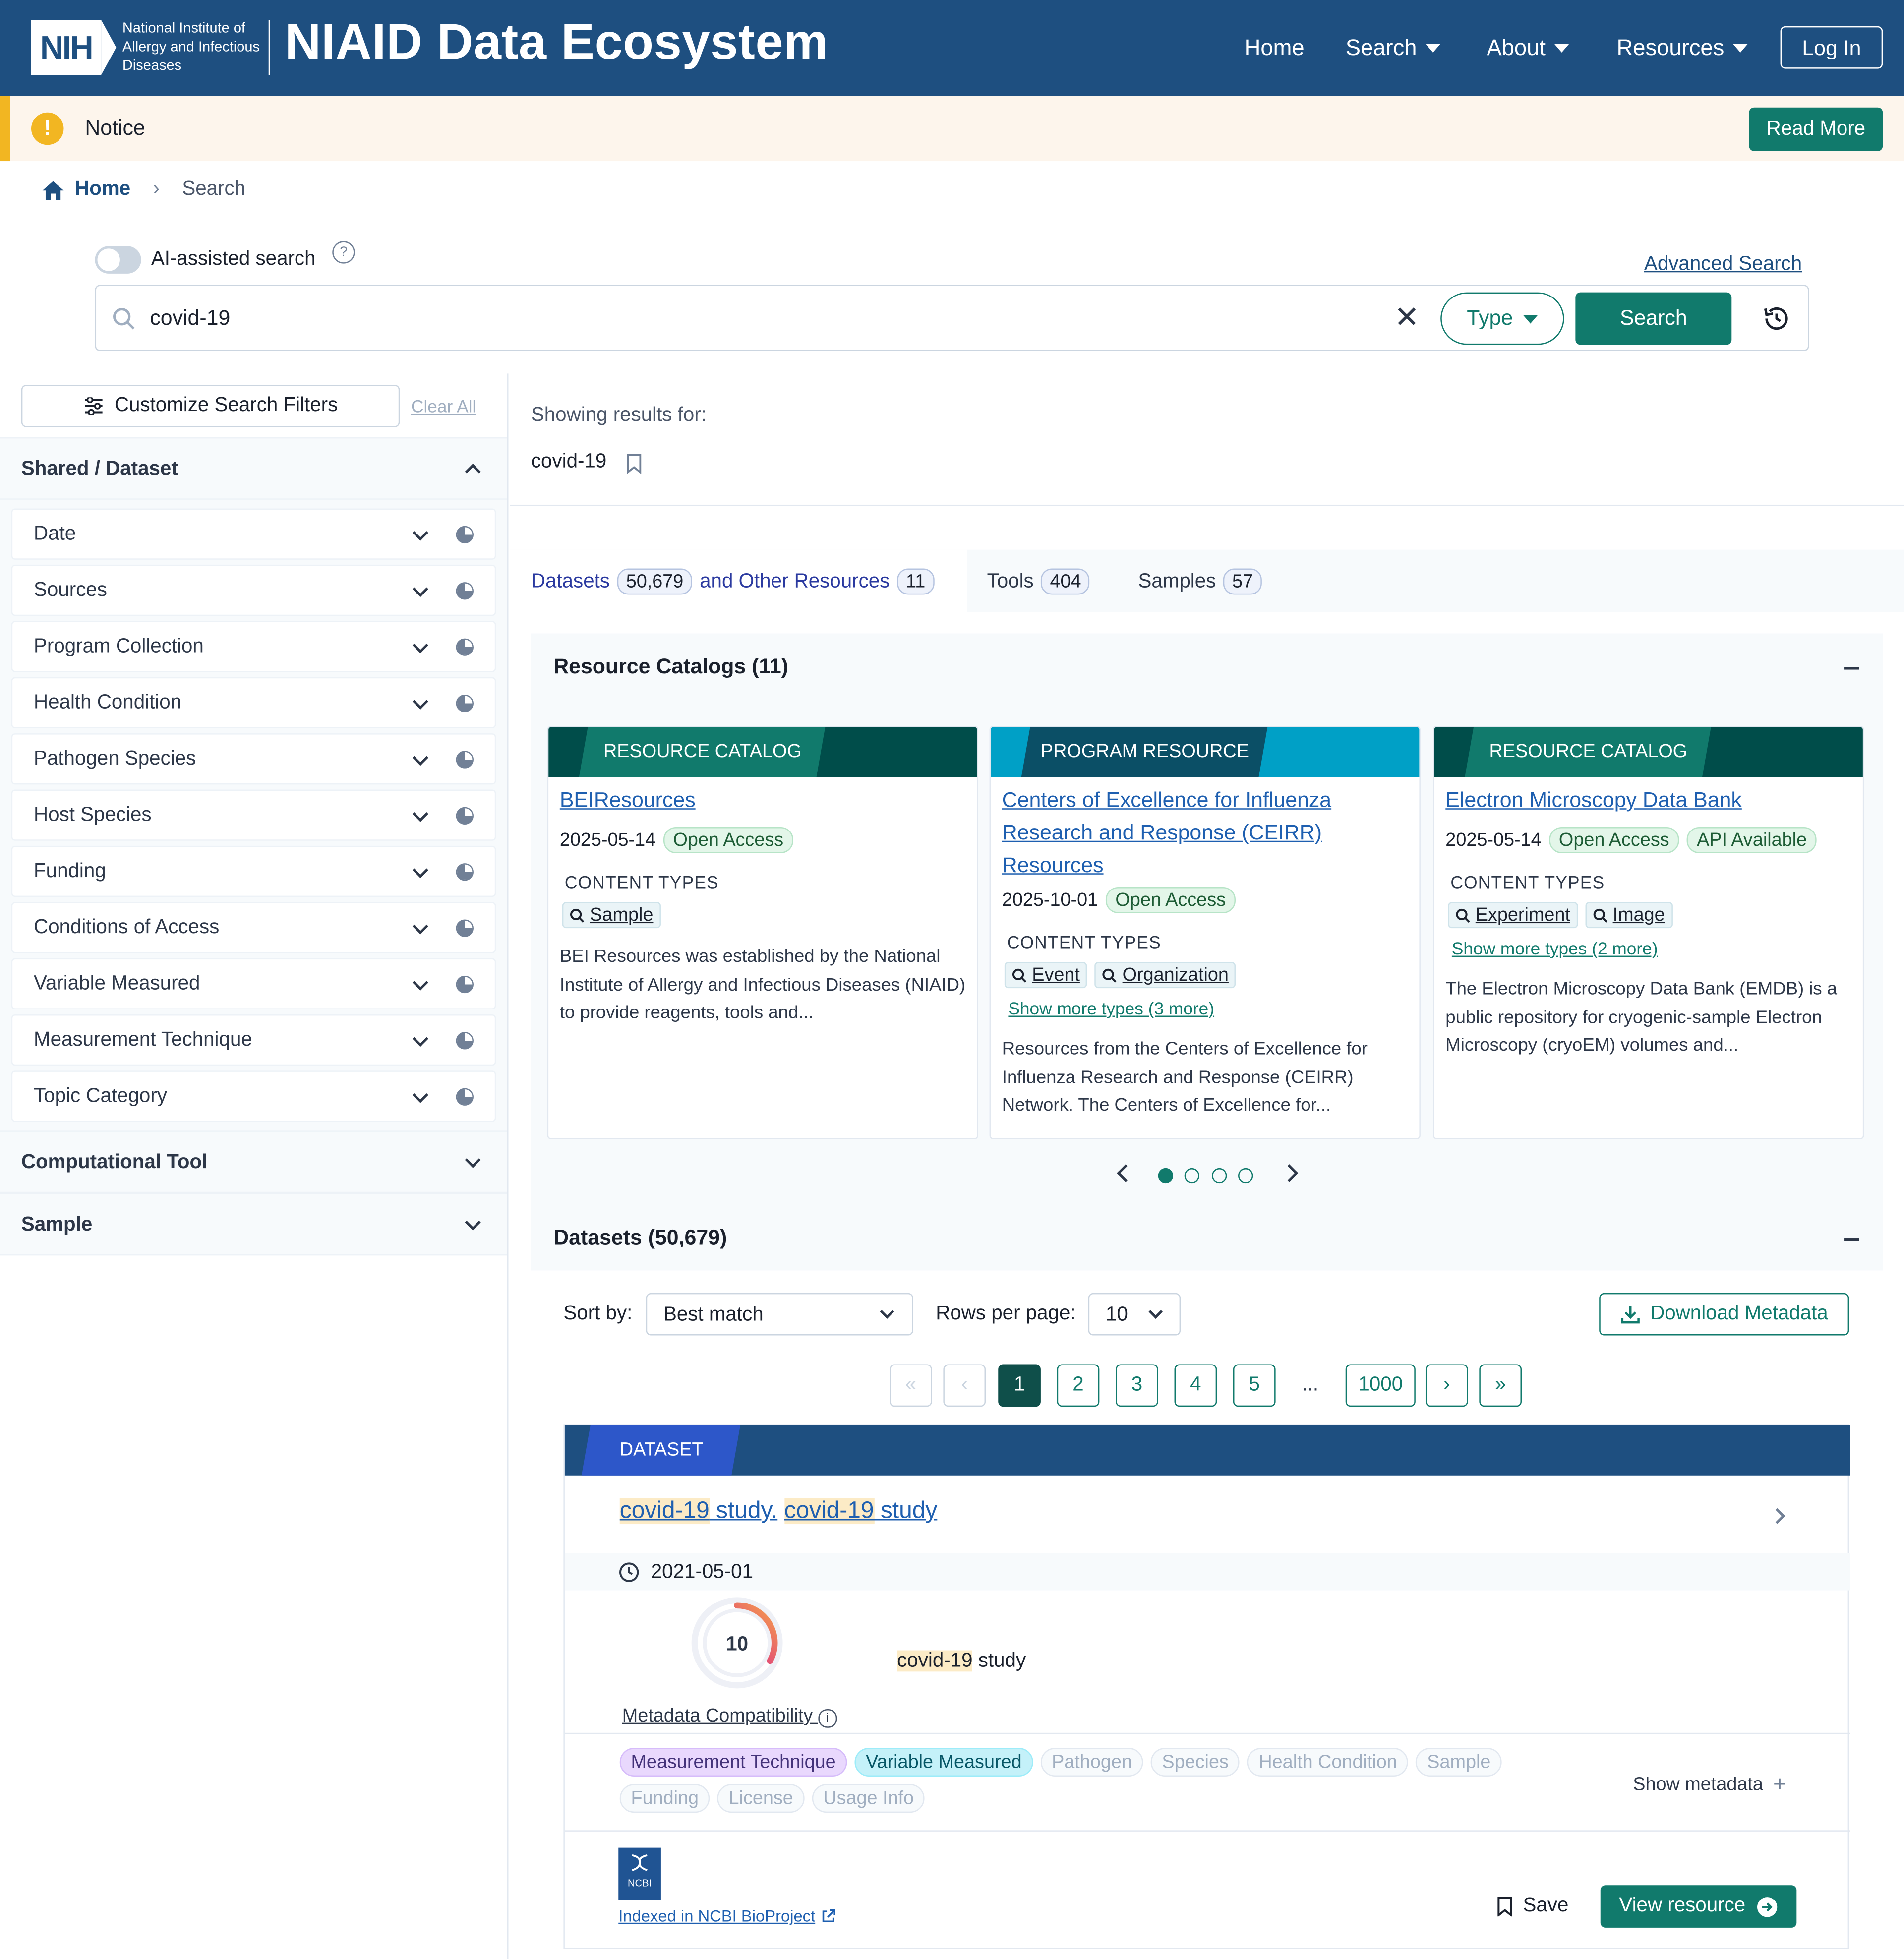 This screenshot has width=1904, height=1959. I want to click on advanced-search-link: Advanced Search, so click(1723, 265).